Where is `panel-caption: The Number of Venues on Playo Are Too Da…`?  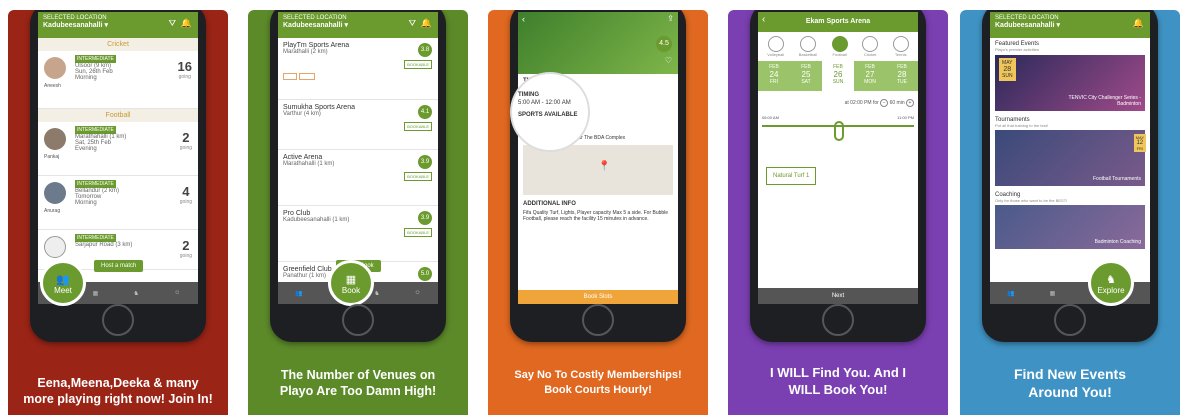
panel-caption: The Number of Venues on Playo Are Too Da… is located at coordinates (358, 382).